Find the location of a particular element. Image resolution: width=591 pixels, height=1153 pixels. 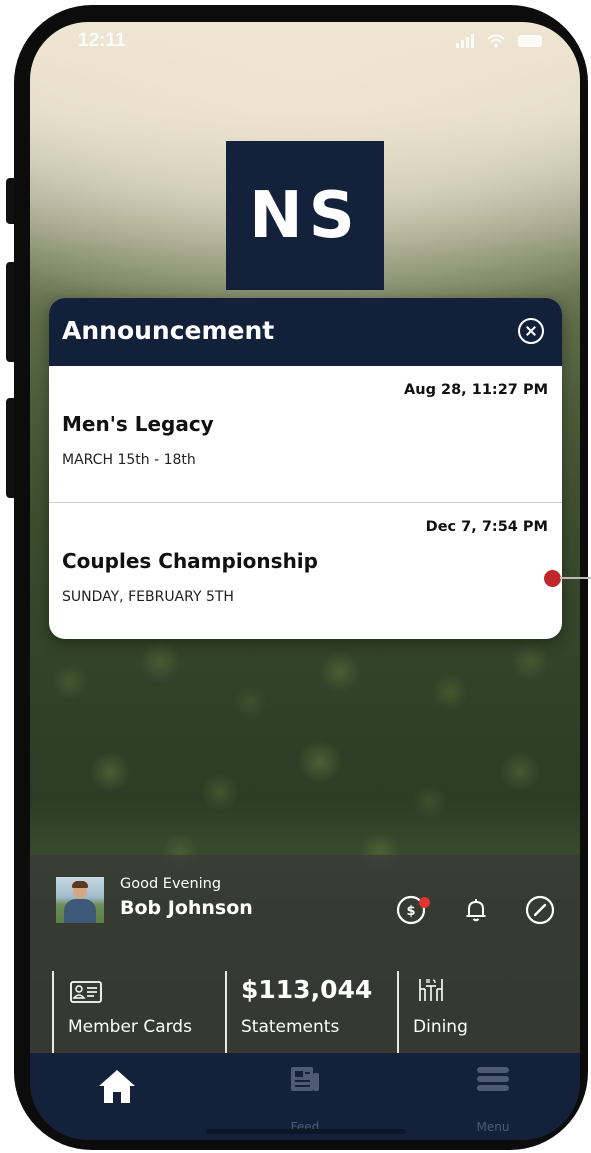

status-icons is located at coordinates (499, 41).